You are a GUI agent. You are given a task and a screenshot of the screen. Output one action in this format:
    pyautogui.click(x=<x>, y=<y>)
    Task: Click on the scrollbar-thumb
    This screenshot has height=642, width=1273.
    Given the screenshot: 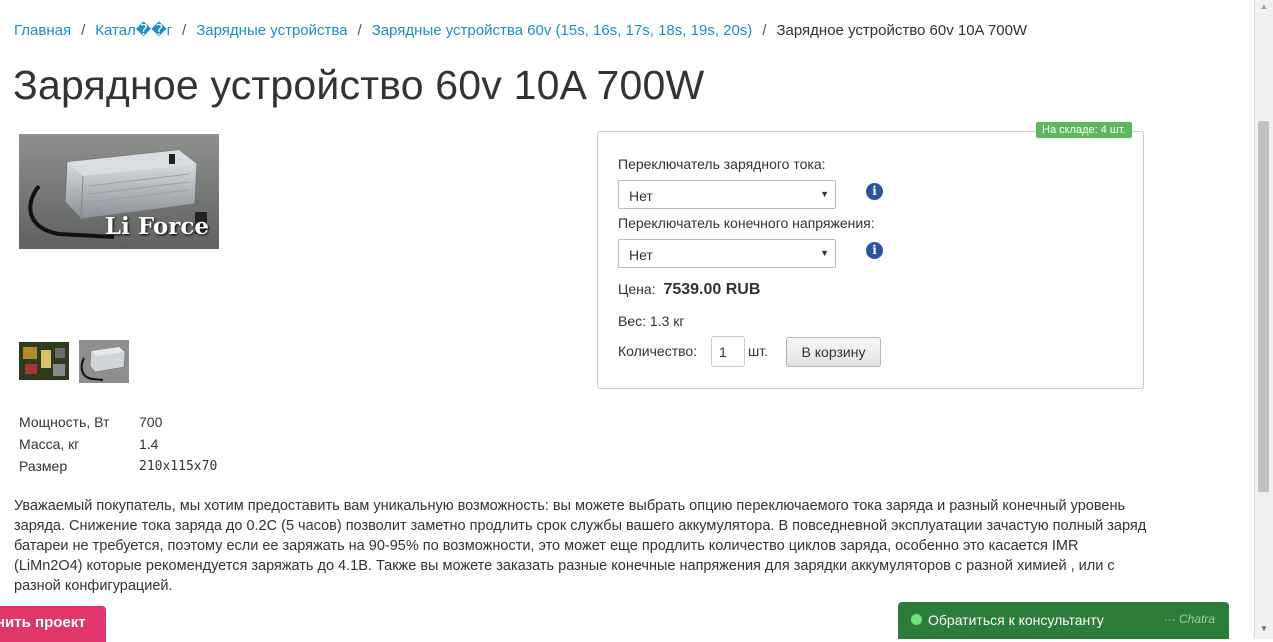 What is the action you would take?
    pyautogui.click(x=1263, y=306)
    